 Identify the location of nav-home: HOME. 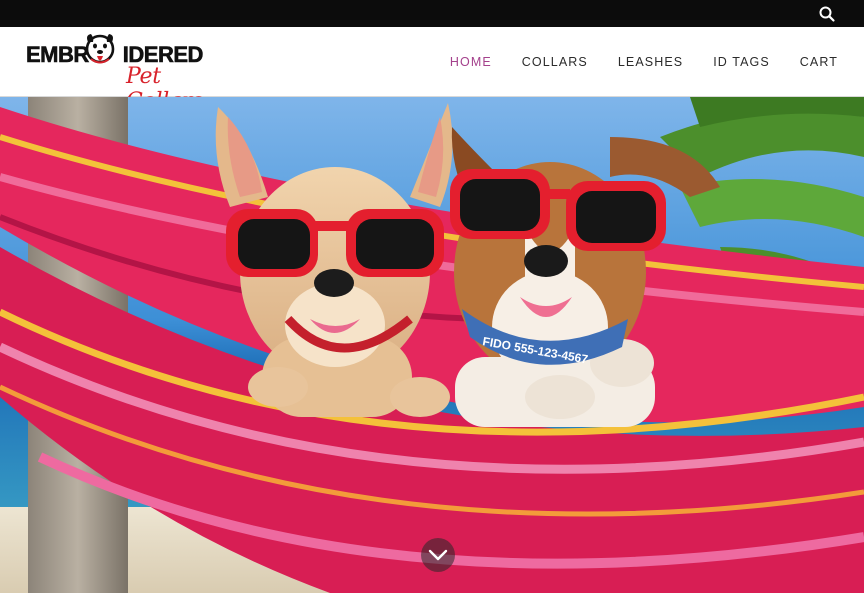
(471, 62).